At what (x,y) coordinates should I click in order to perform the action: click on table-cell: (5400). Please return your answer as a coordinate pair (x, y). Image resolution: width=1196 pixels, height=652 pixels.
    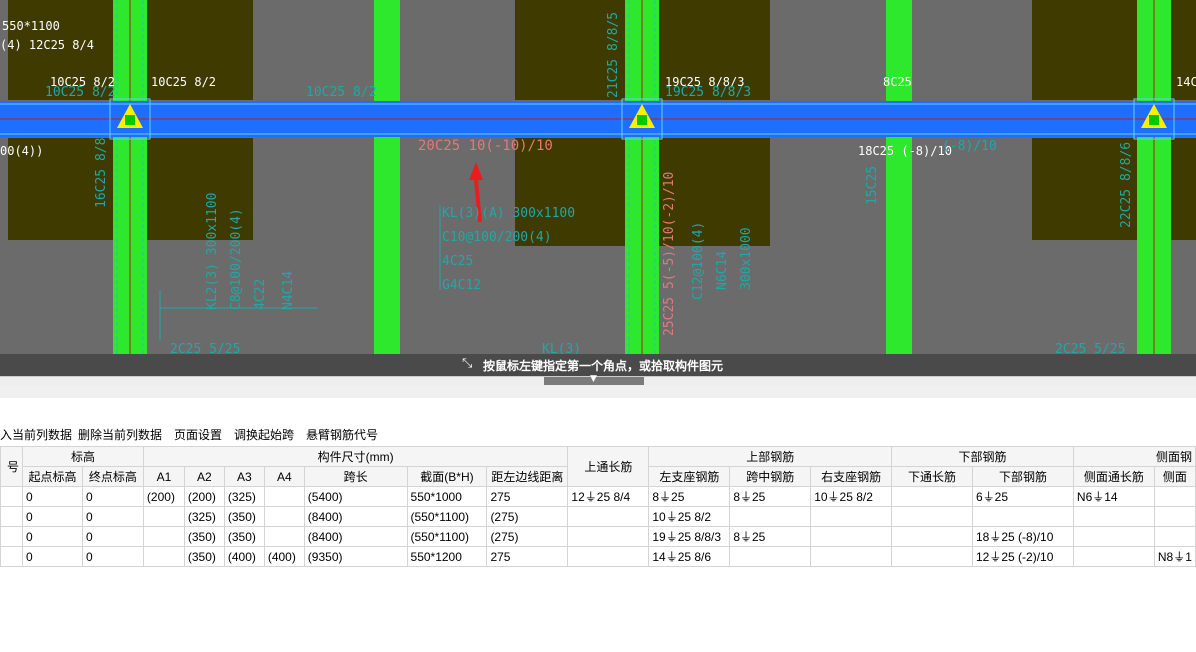
    Looking at the image, I should click on (355, 496).